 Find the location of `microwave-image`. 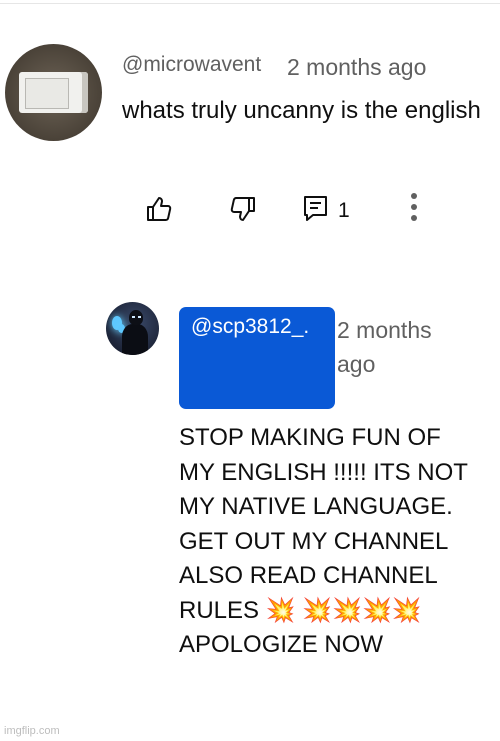

microwave-image is located at coordinates (53, 92).